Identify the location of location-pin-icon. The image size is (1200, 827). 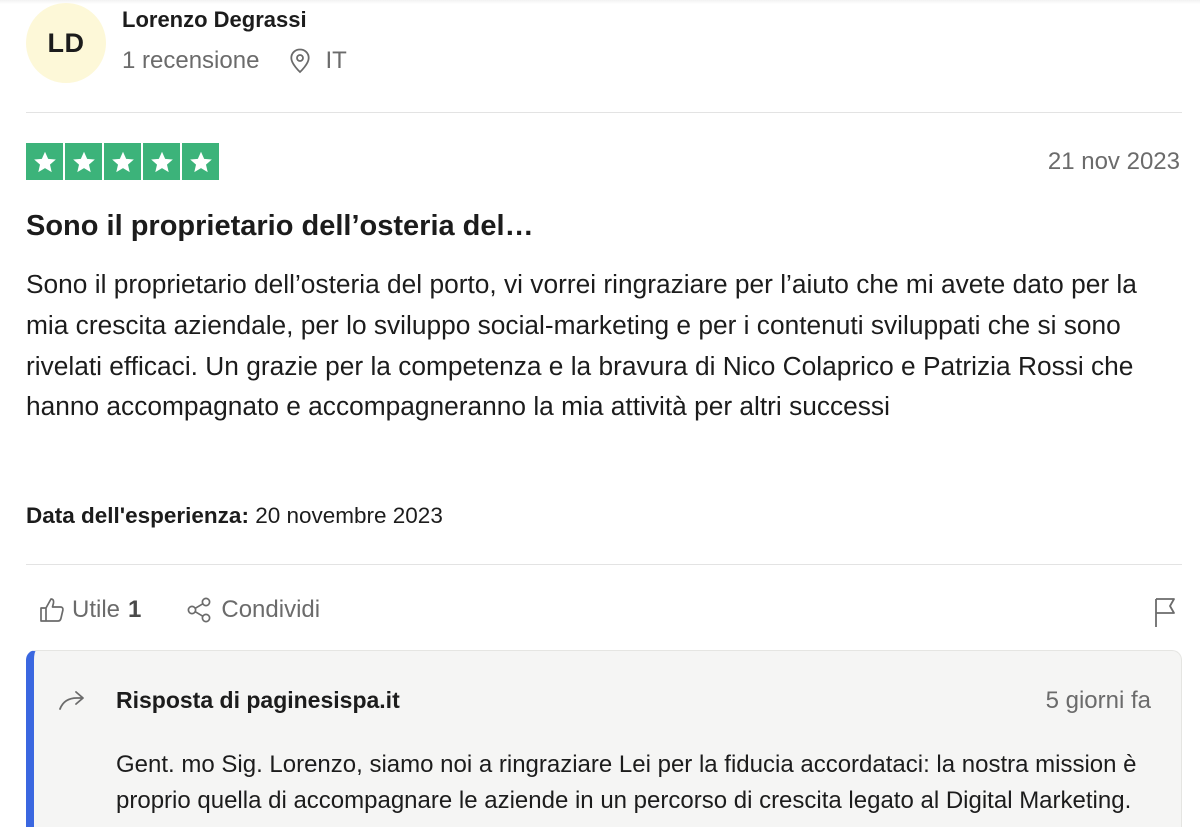
(301, 61).